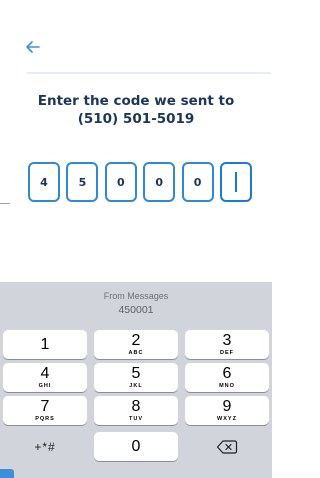  What do you see at coordinates (159, 182) in the screenshot?
I see `code-digit-4: 0` at bounding box center [159, 182].